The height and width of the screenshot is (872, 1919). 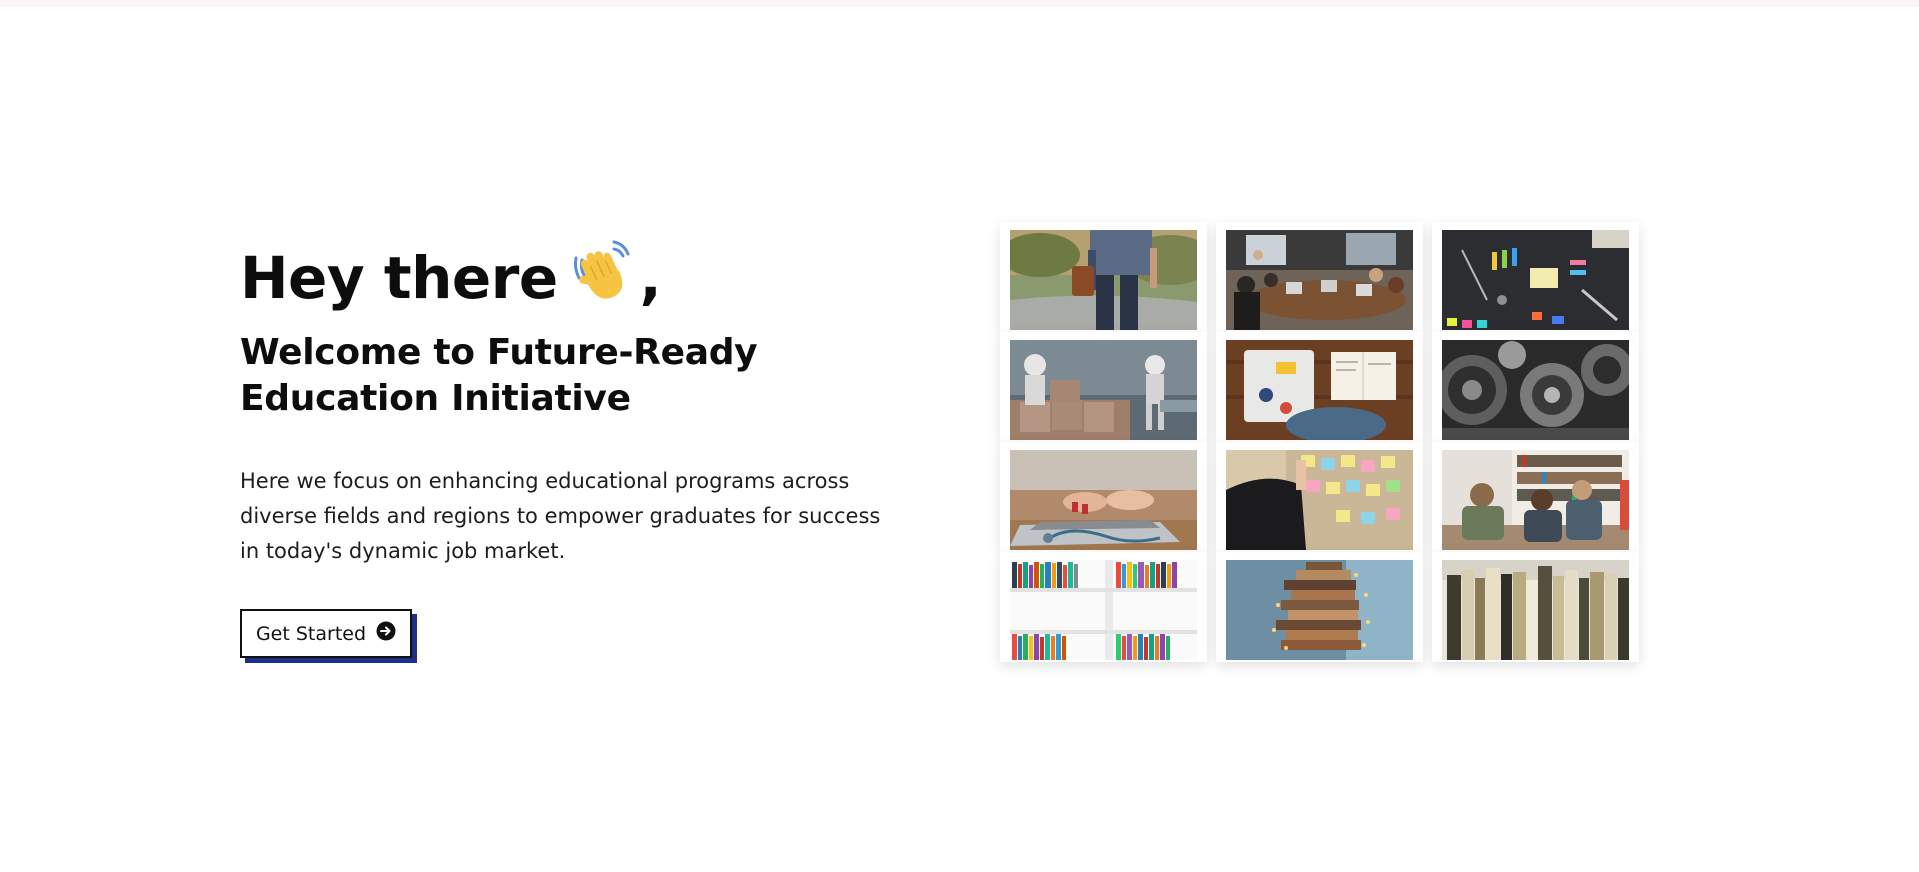 I want to click on mechanical-gears-photo, so click(x=1535, y=387).